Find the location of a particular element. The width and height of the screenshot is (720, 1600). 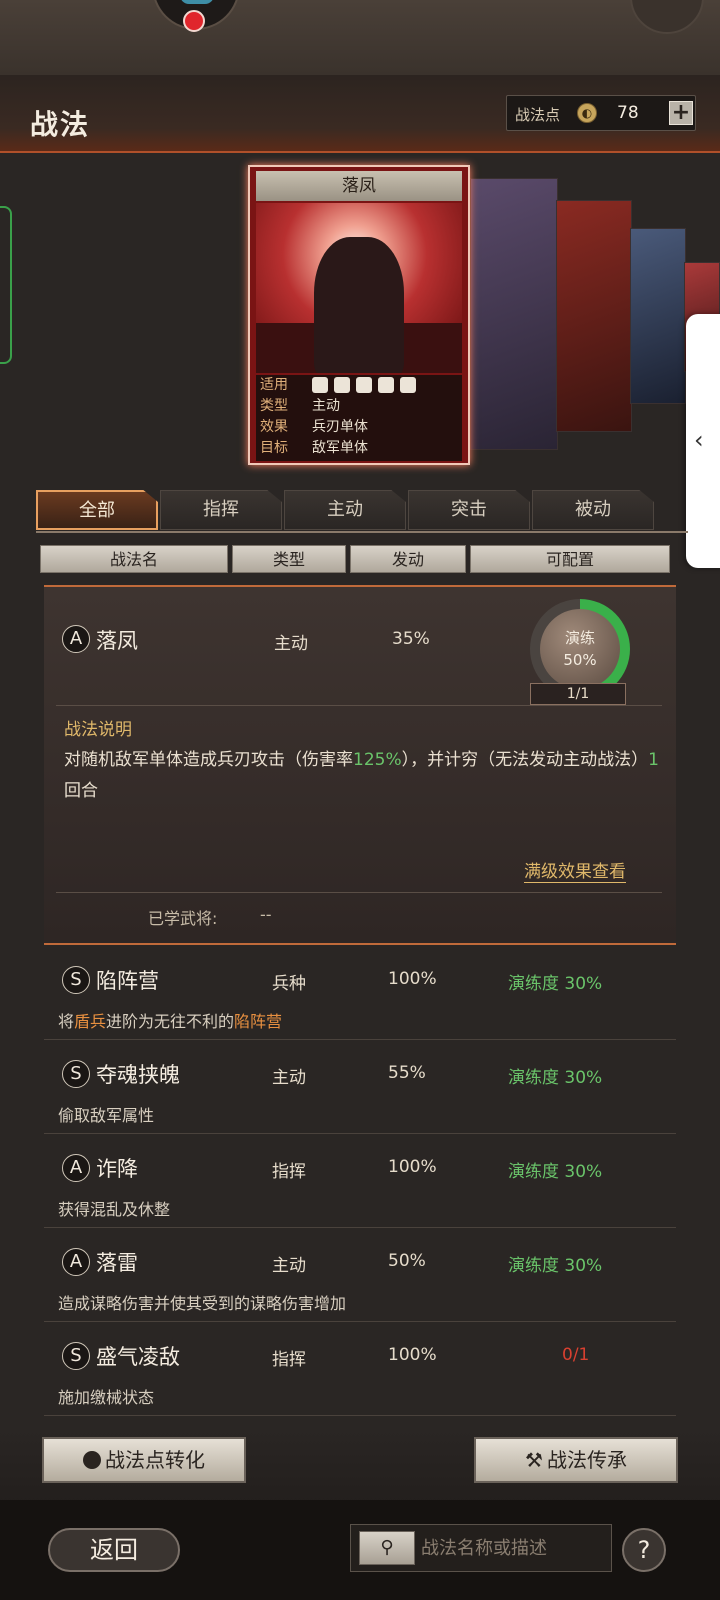

col-configurable: 可配置 is located at coordinates (570, 559).